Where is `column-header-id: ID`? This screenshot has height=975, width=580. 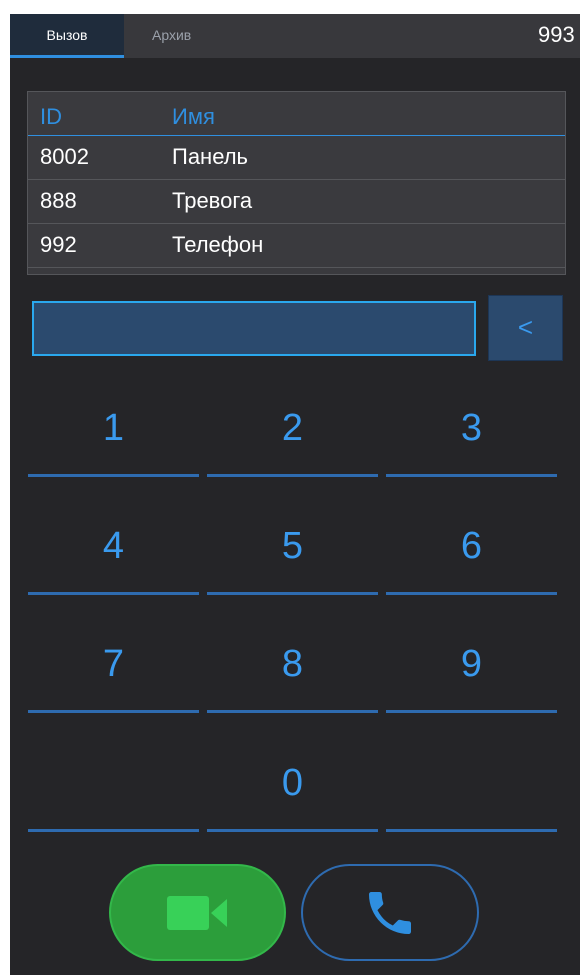 column-header-id: ID is located at coordinates (51, 116).